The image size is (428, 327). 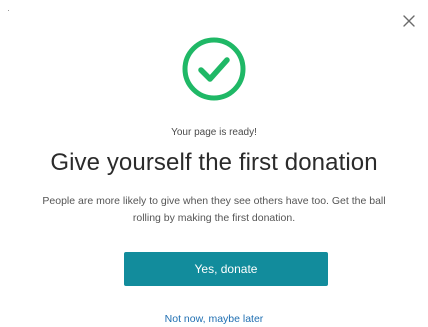 I want to click on dialog-title: Give yourself the first donation, so click(x=214, y=162).